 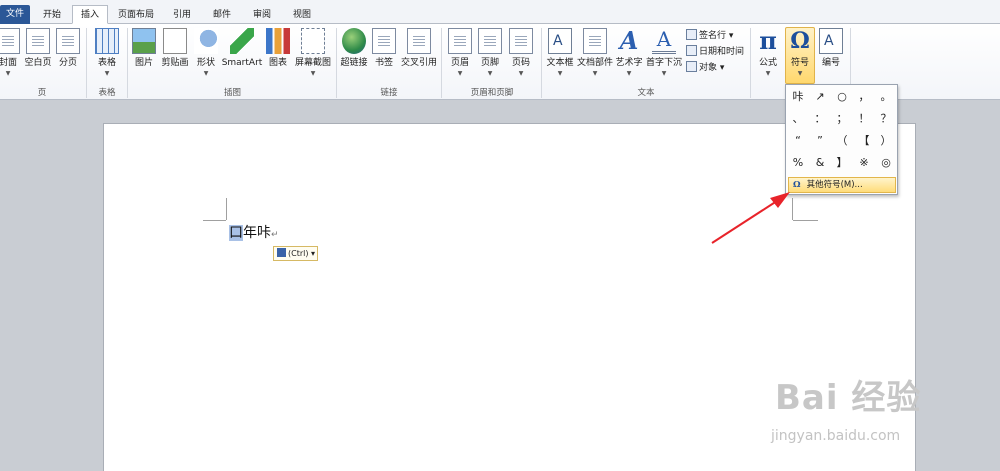 I want to click on watermark-brand: Bai 经验, so click(x=848, y=398).